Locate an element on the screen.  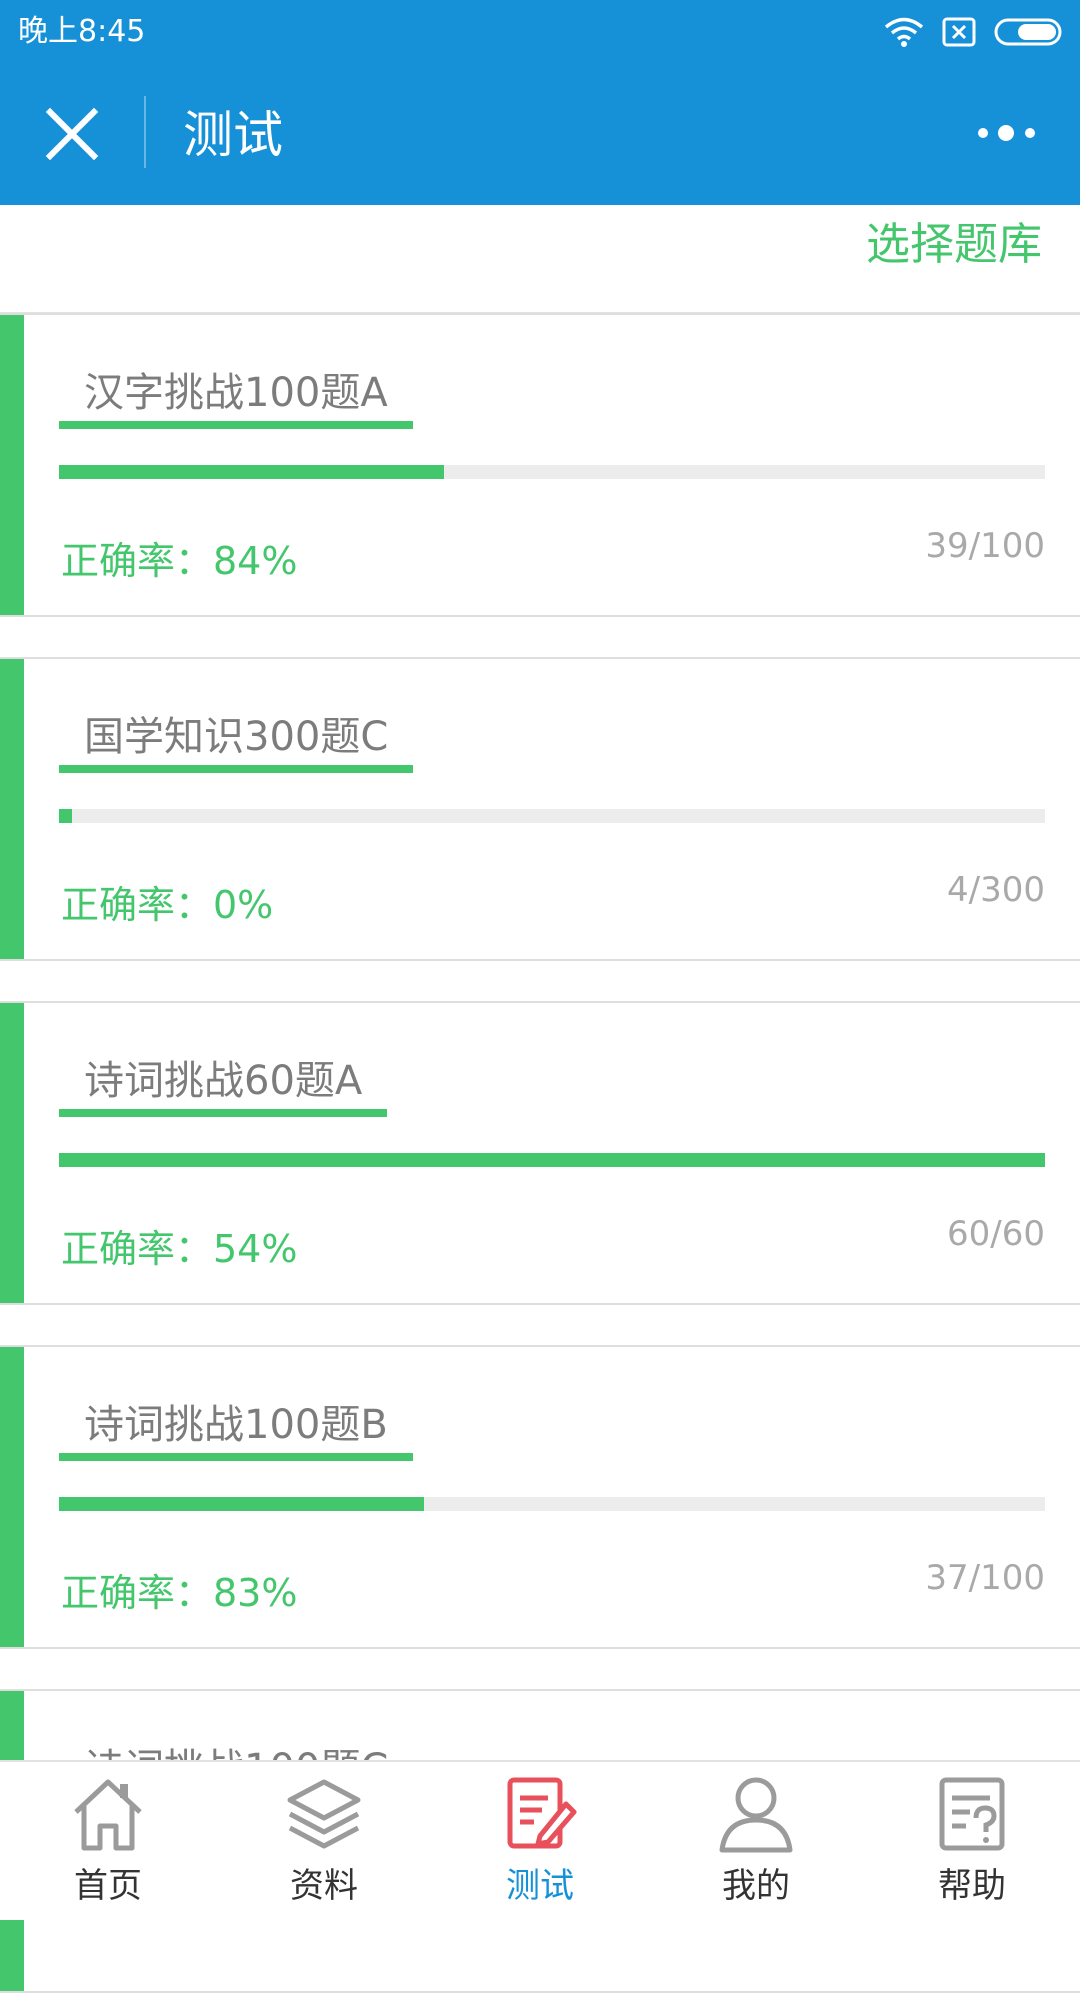
progress-count: 37/100 is located at coordinates (985, 1578).